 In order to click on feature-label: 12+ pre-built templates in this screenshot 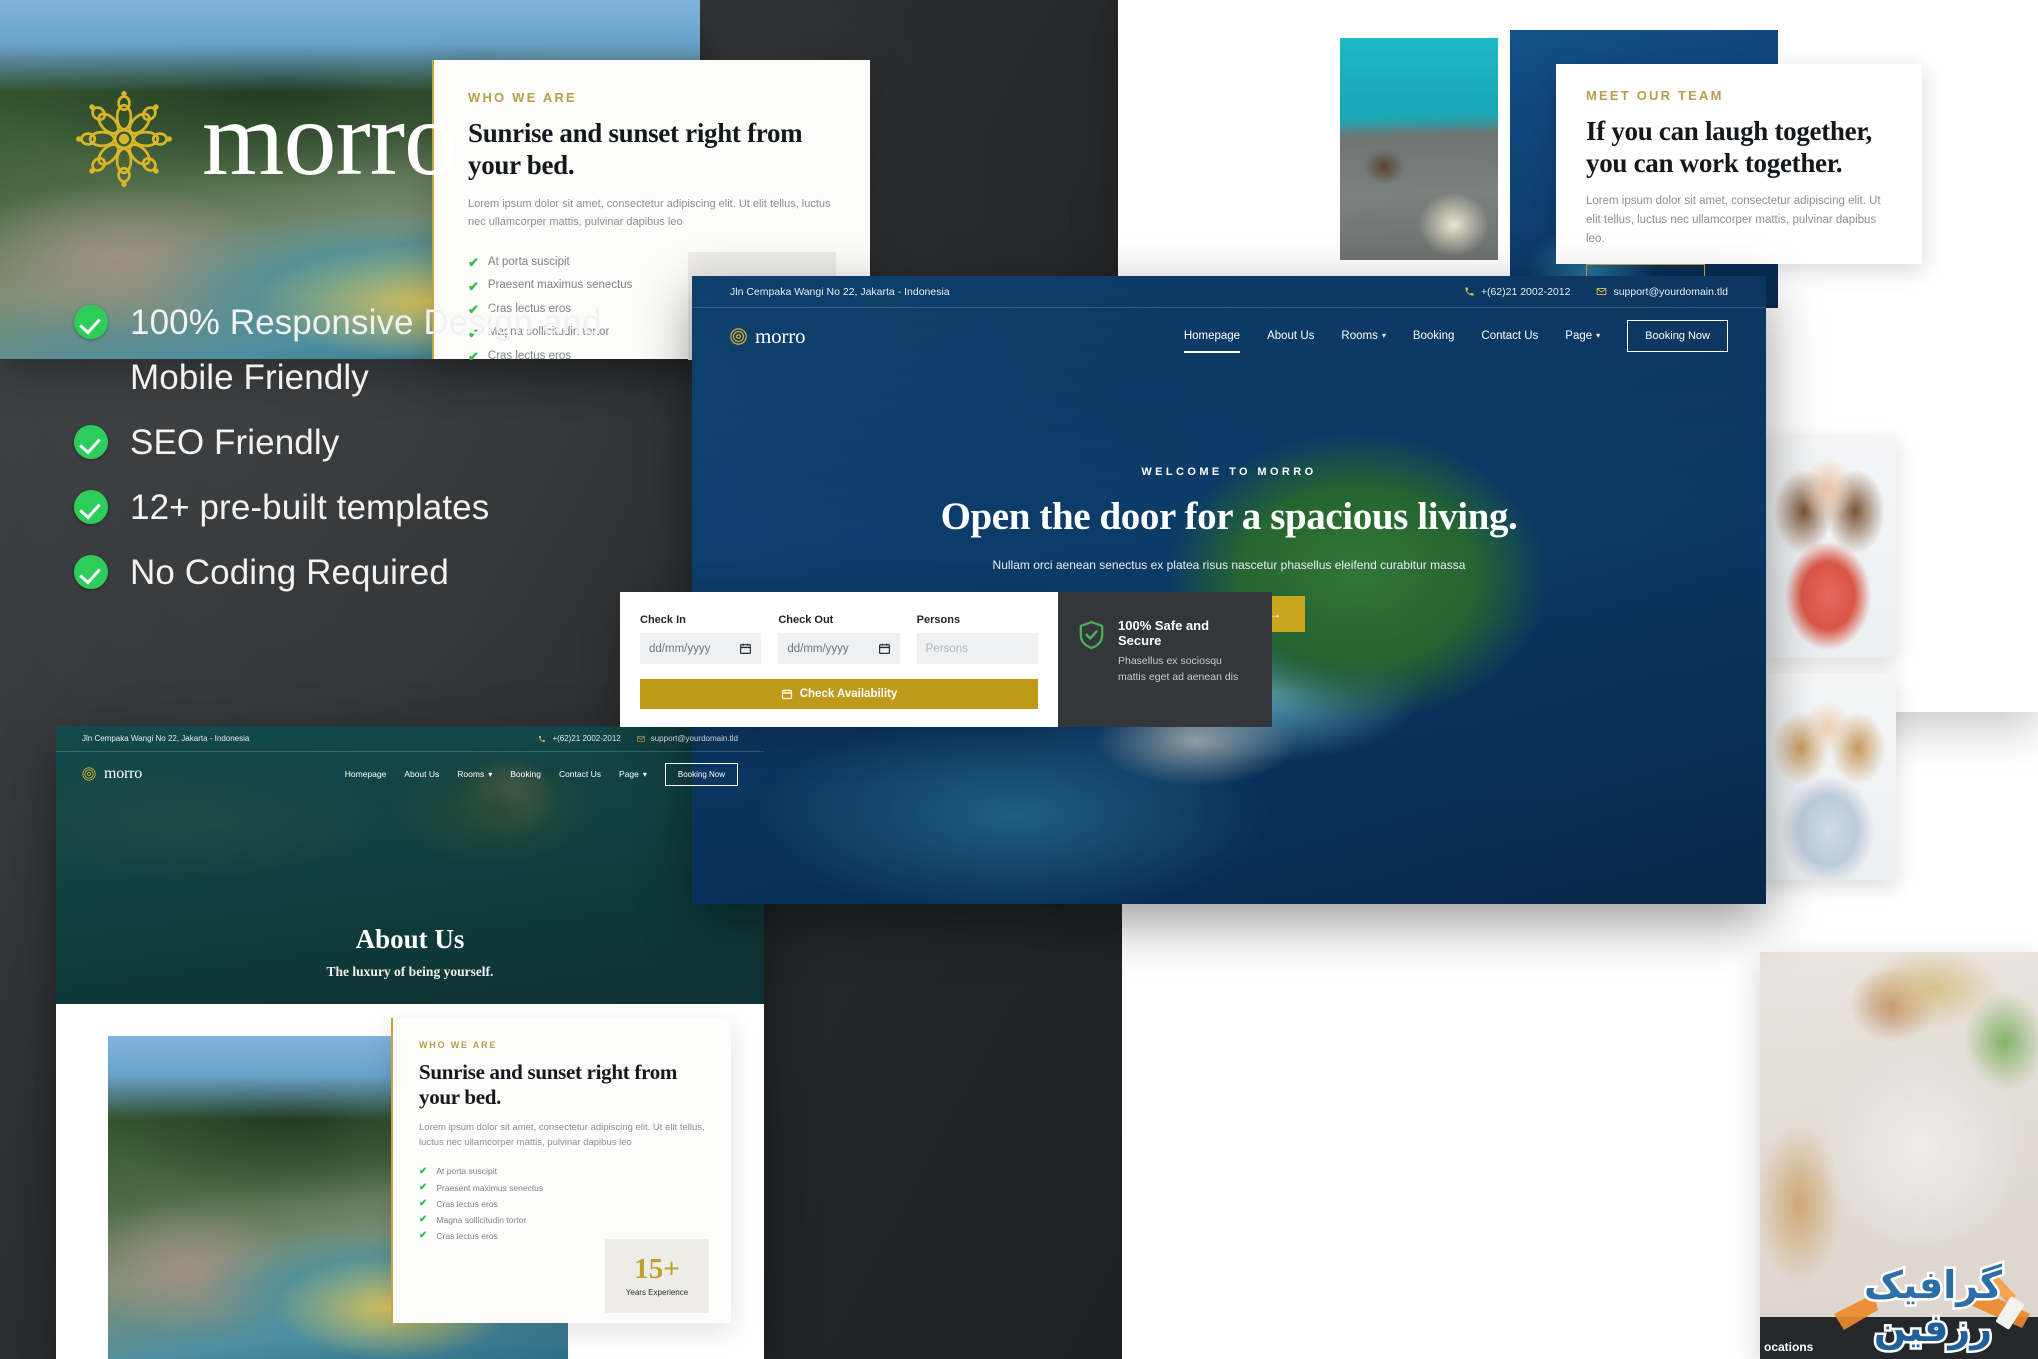, I will do `click(310, 507)`.